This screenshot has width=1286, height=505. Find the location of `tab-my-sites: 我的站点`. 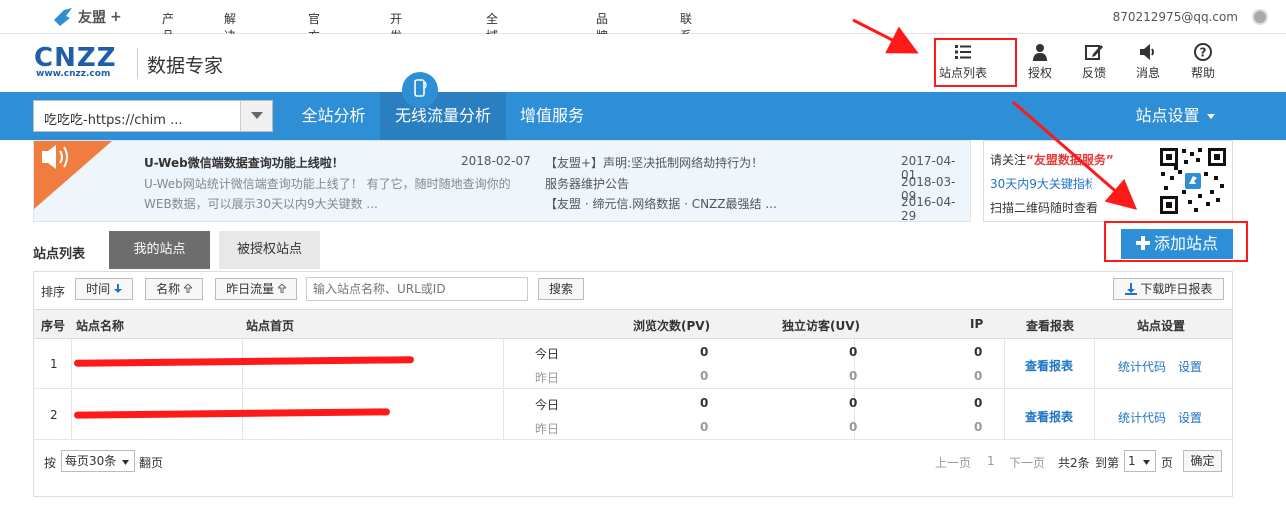

tab-my-sites: 我的站点 is located at coordinates (159, 250).